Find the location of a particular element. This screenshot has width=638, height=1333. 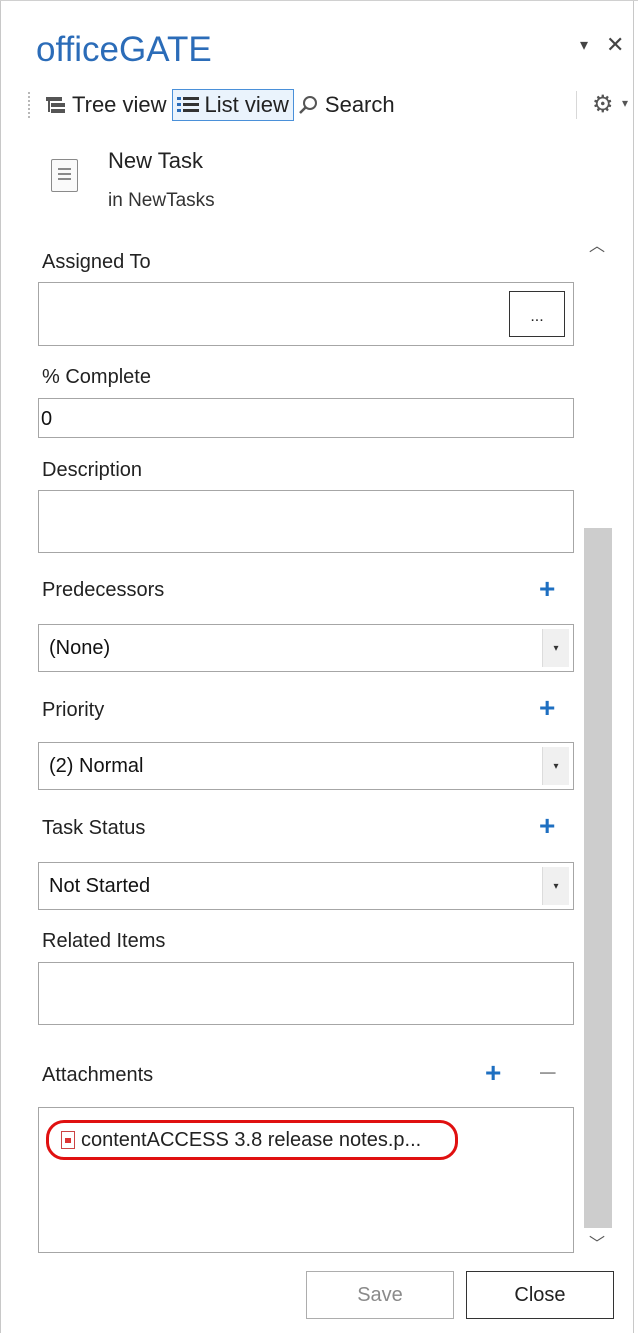

add-priority-button: + is located at coordinates (547, 708).